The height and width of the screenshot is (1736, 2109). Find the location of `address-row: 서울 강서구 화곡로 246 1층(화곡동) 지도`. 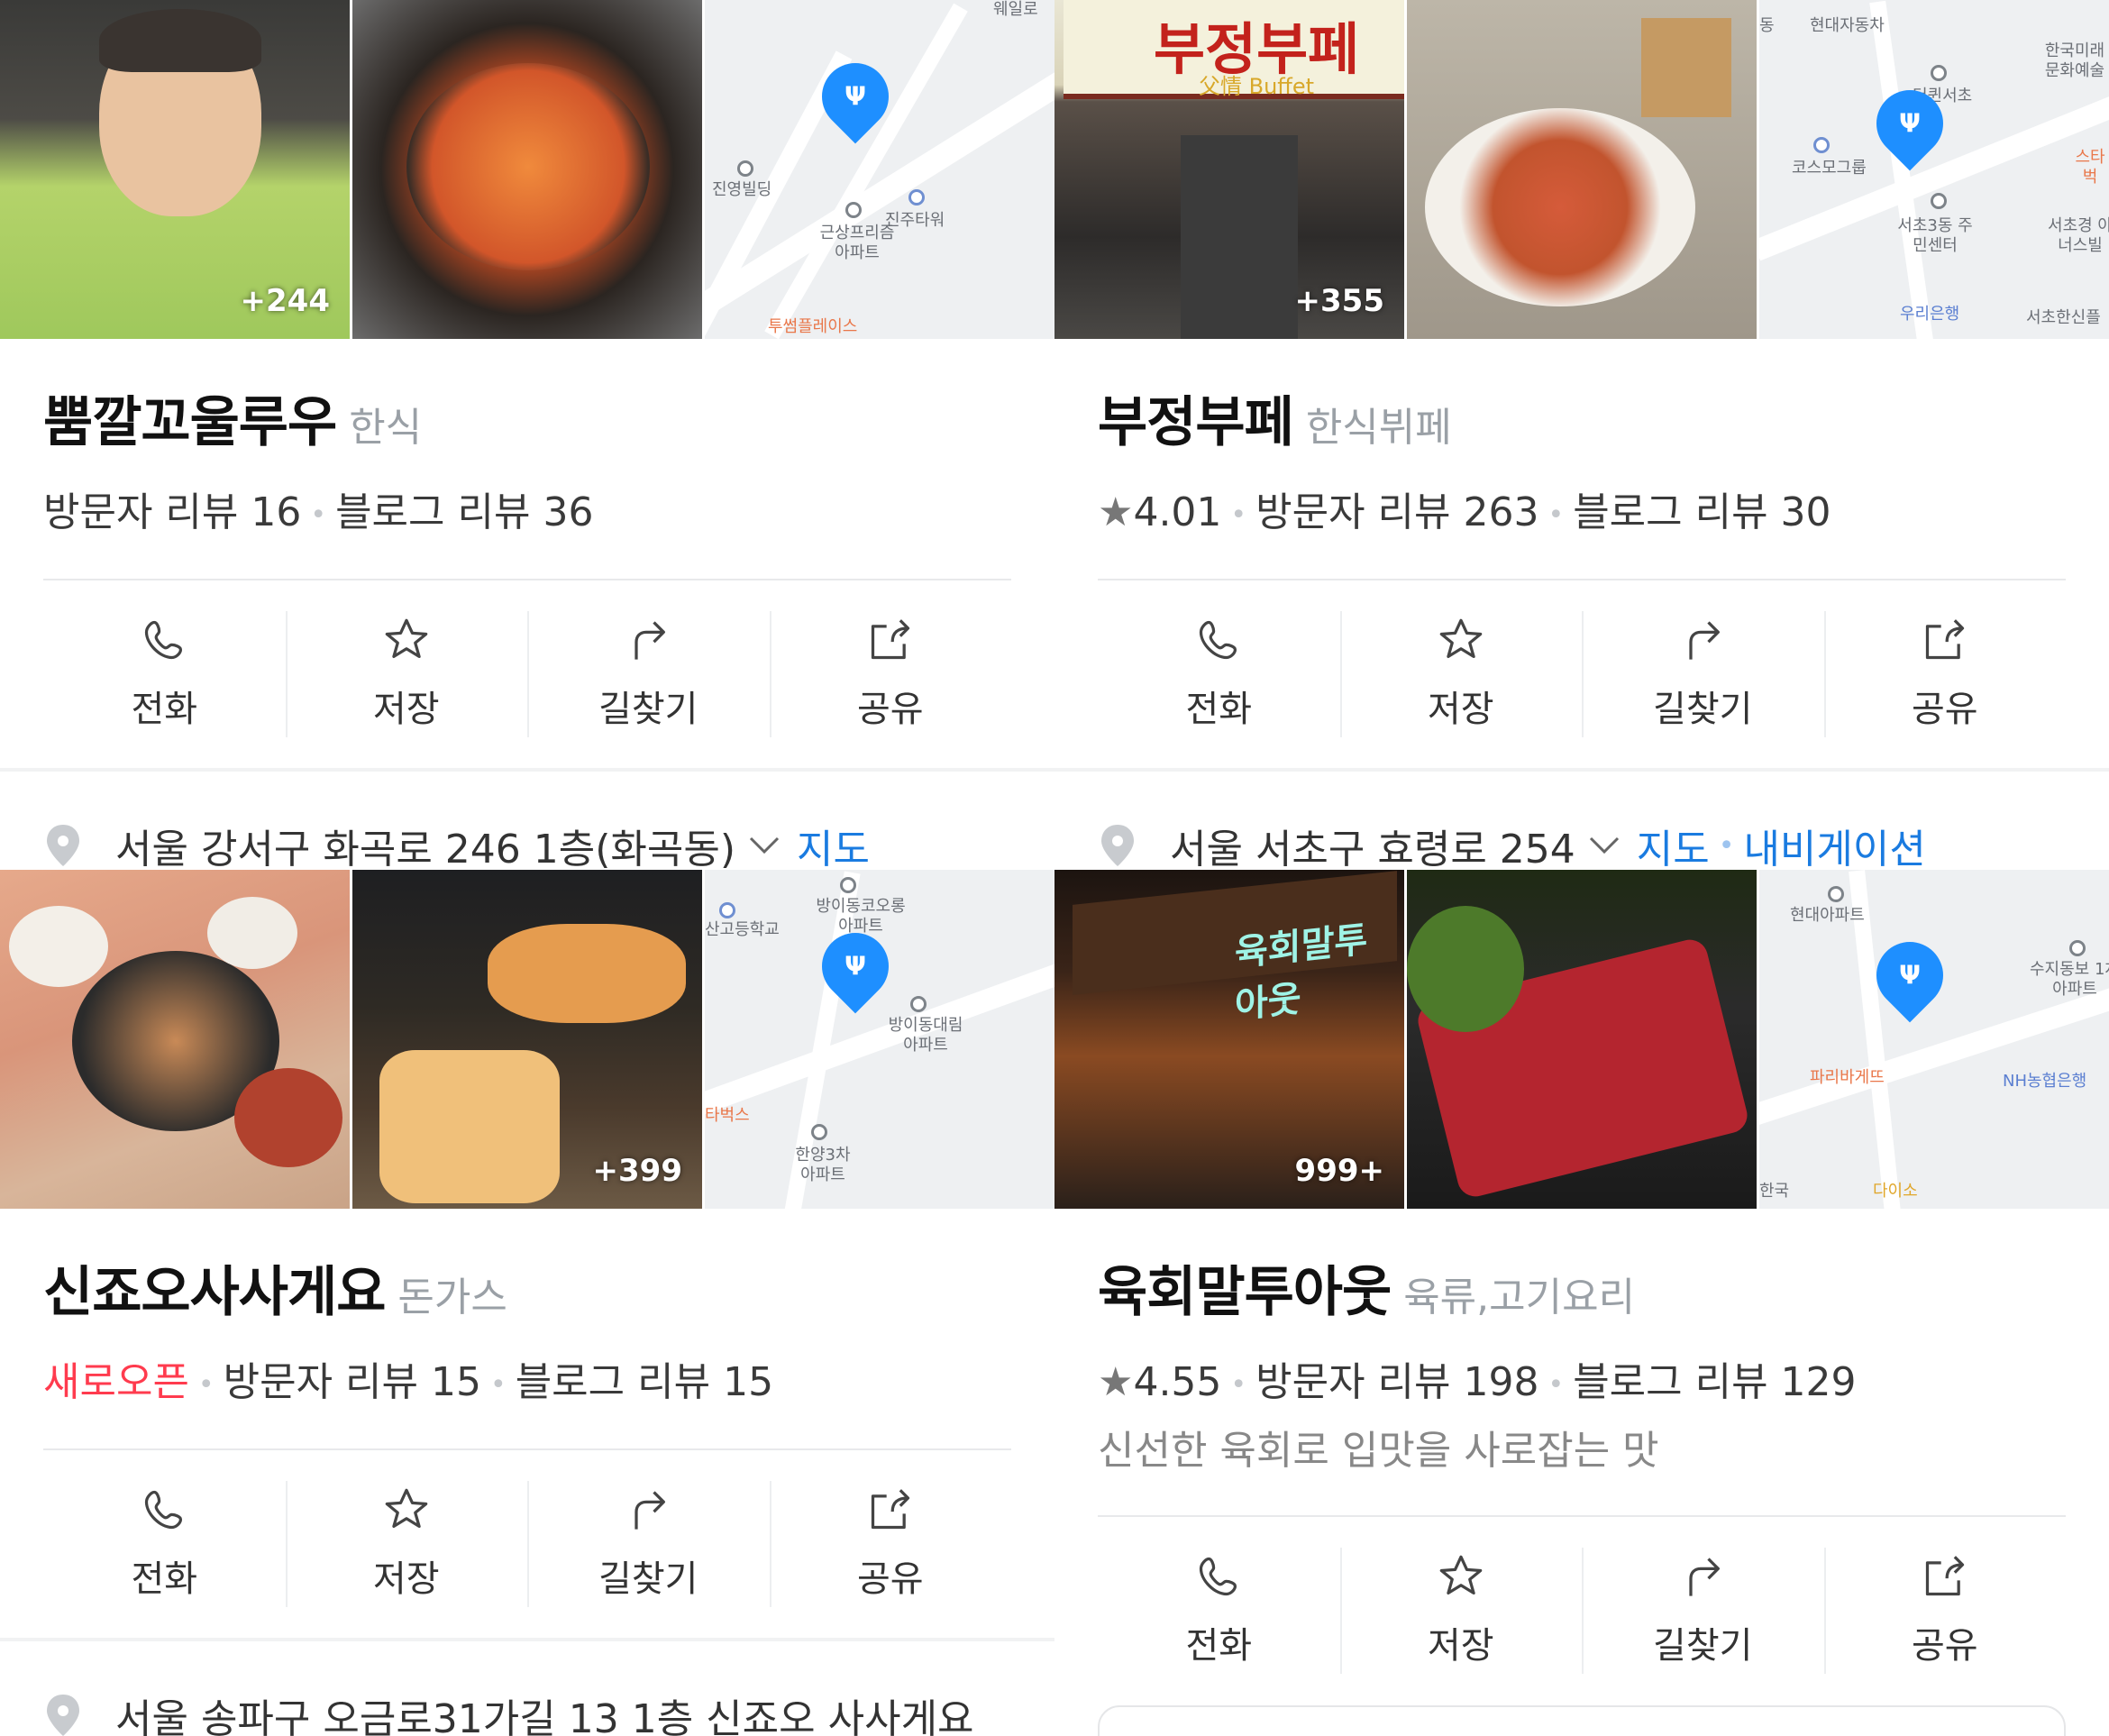

address-row: 서울 강서구 화곡로 246 1층(화곡동) 지도 is located at coordinates (456, 845).